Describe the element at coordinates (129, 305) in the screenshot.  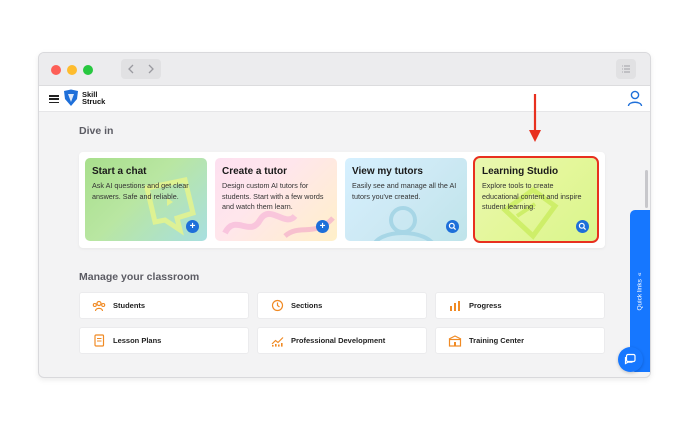
I see `tile-label: Students` at that location.